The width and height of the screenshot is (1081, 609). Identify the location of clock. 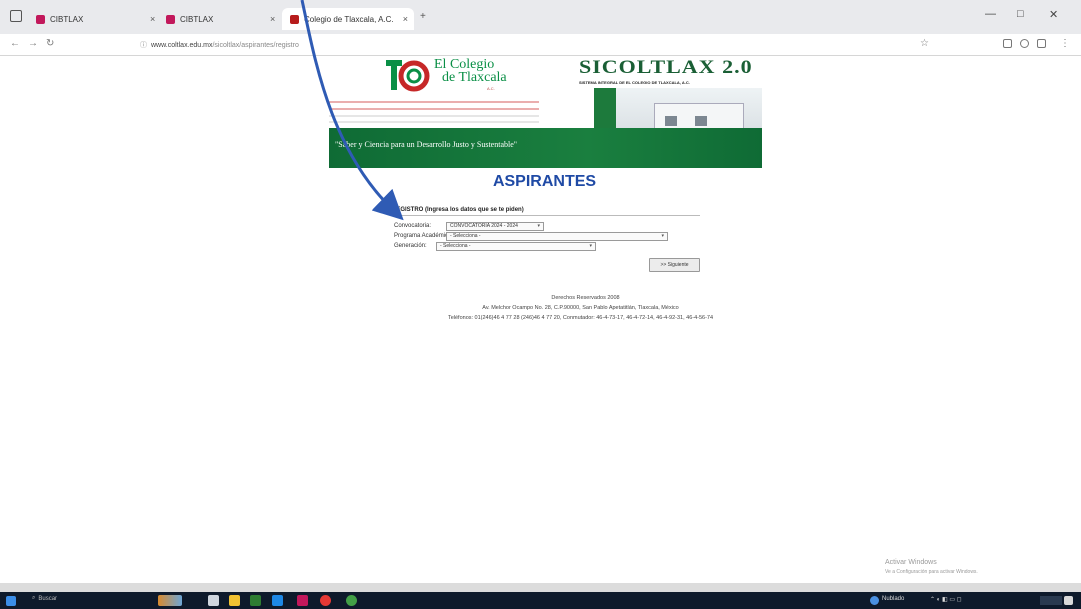
(1051, 600).